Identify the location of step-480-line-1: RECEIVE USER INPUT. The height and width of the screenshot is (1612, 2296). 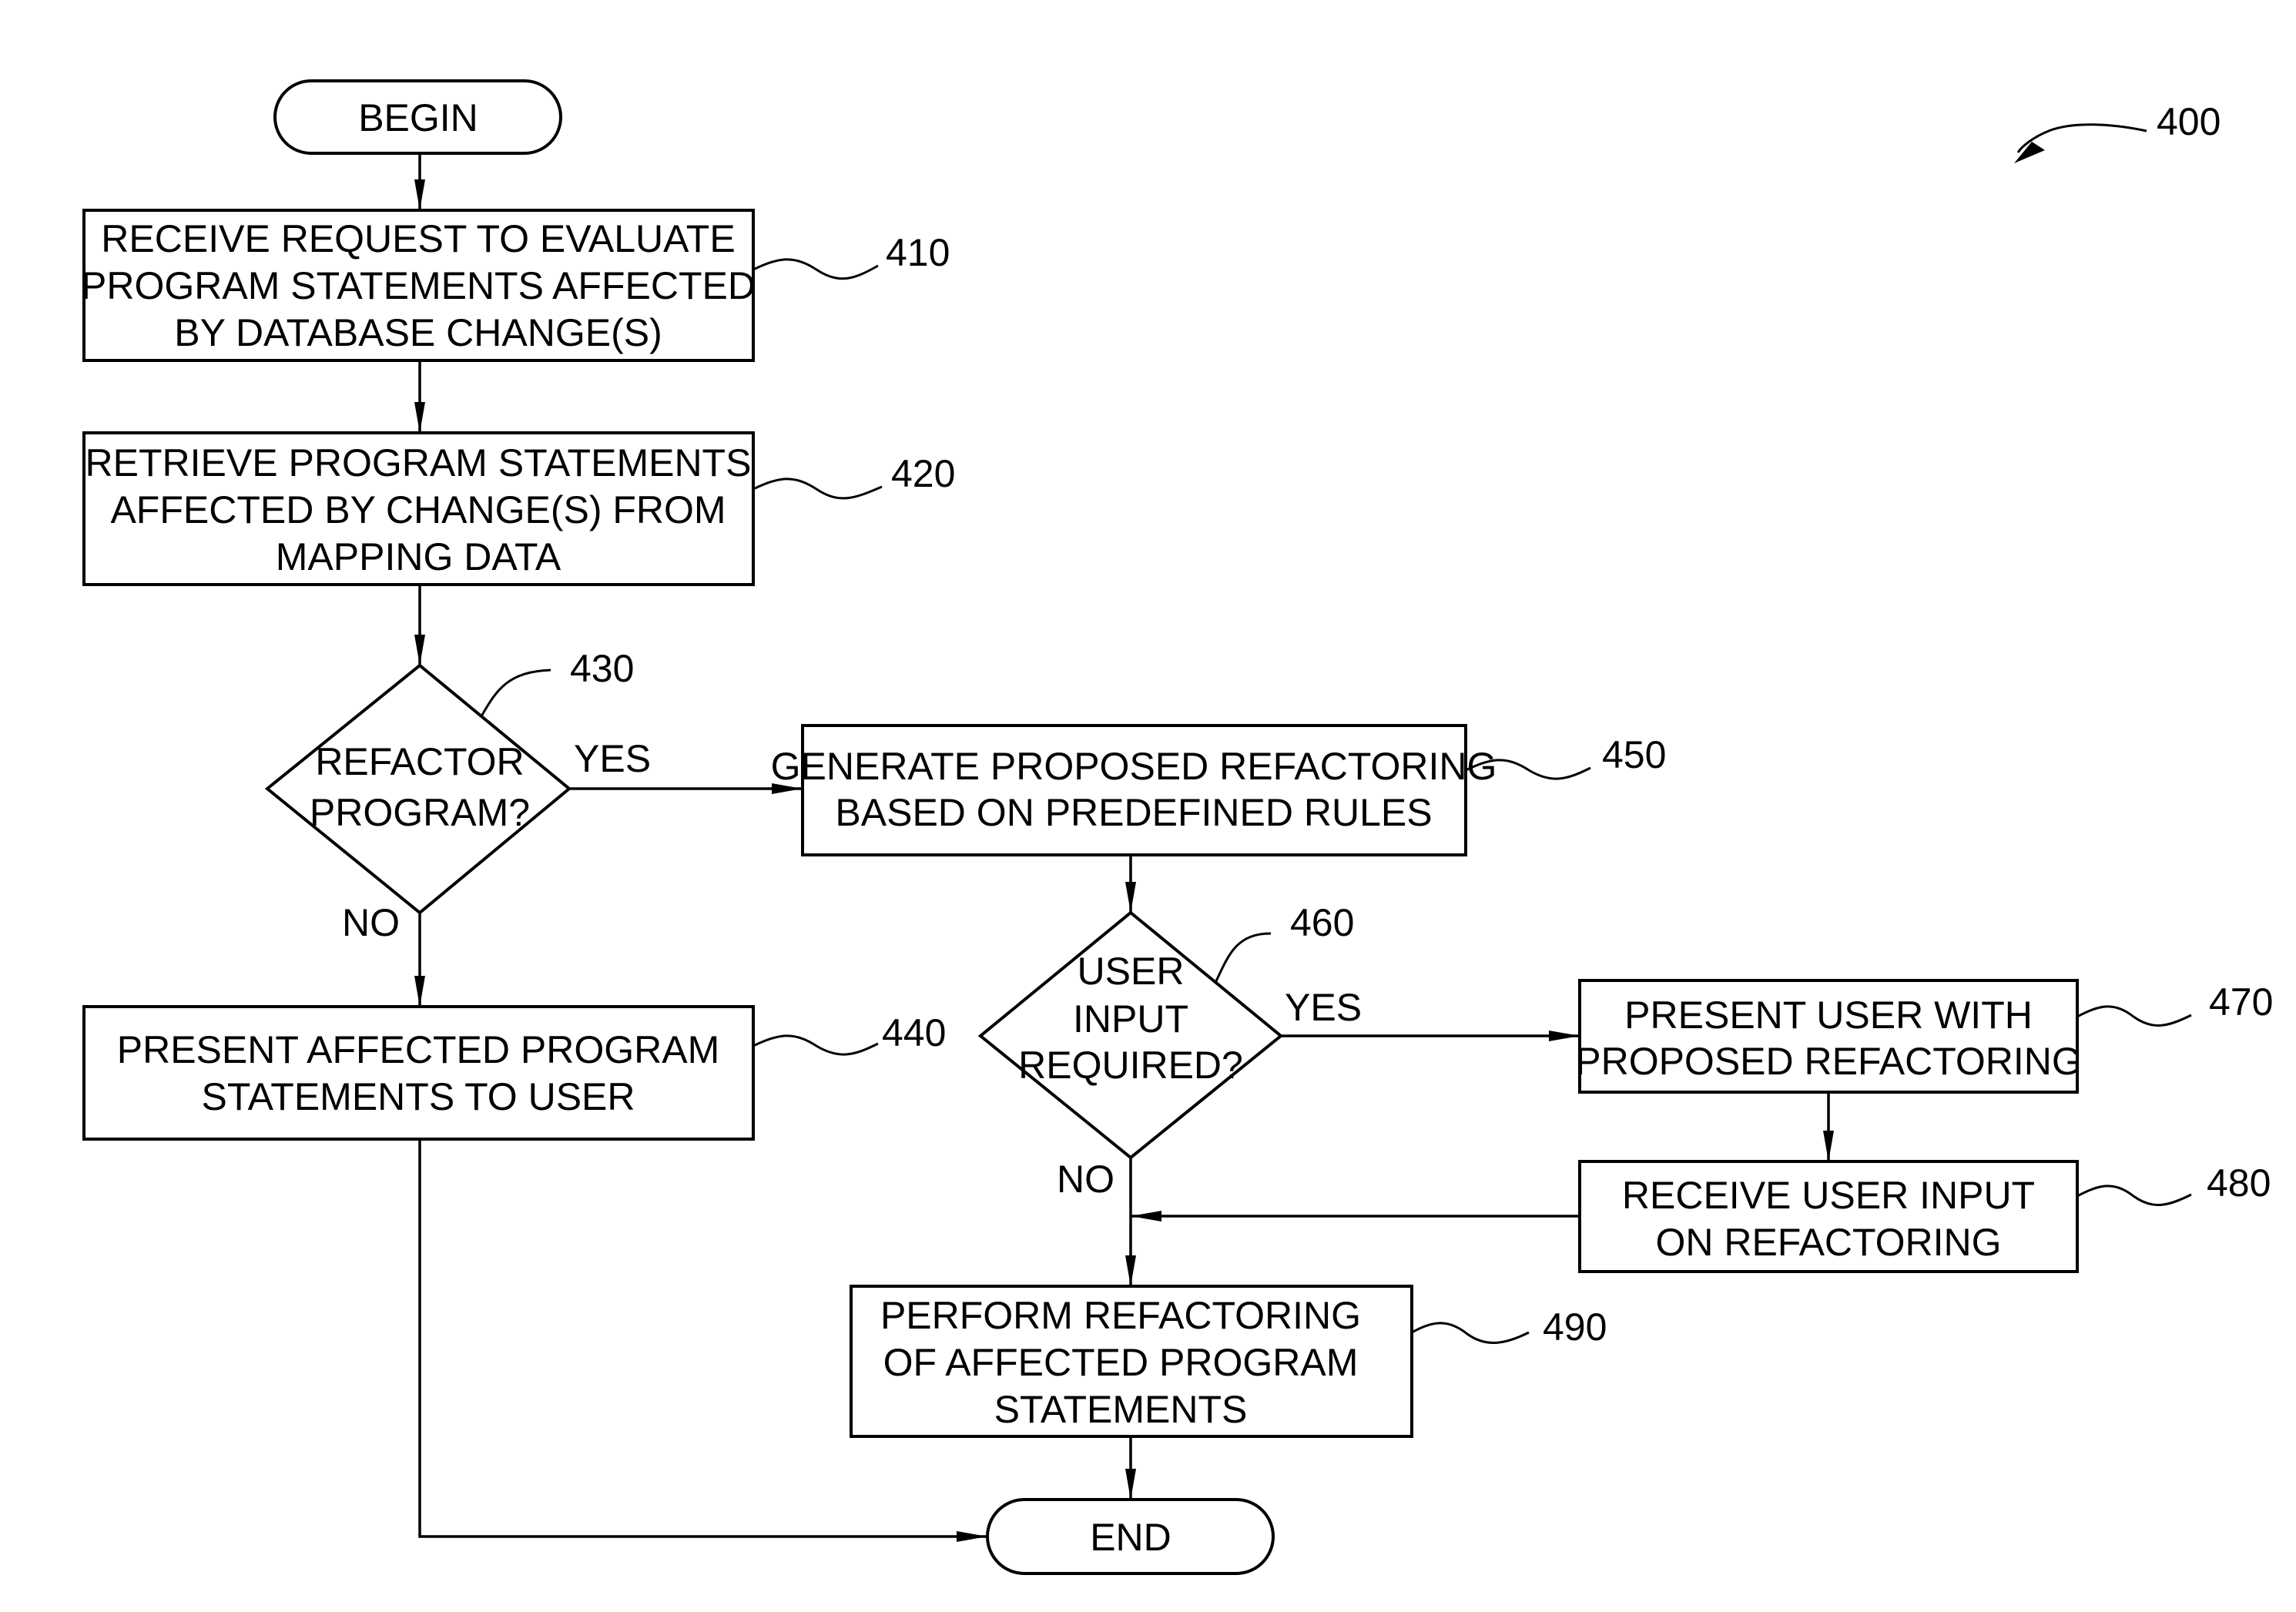
(1828, 1195).